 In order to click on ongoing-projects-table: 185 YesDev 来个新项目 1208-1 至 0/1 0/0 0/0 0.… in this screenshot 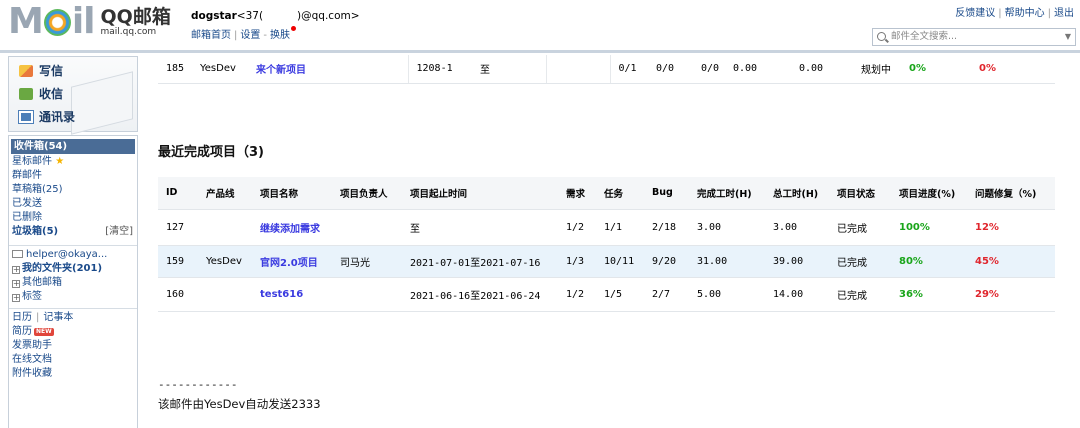, I will do `click(606, 69)`.